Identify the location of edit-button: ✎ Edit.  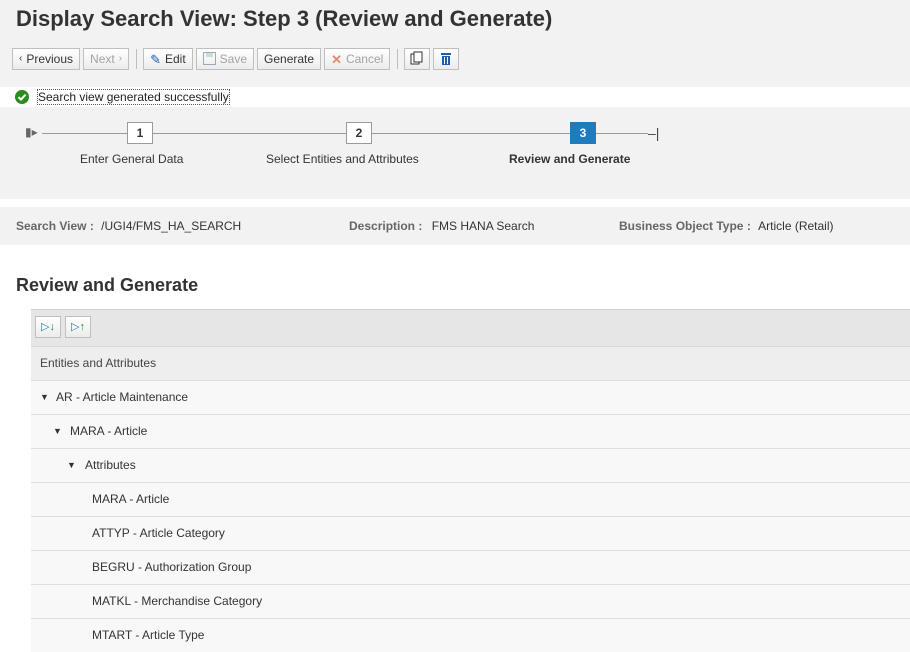
(168, 59).